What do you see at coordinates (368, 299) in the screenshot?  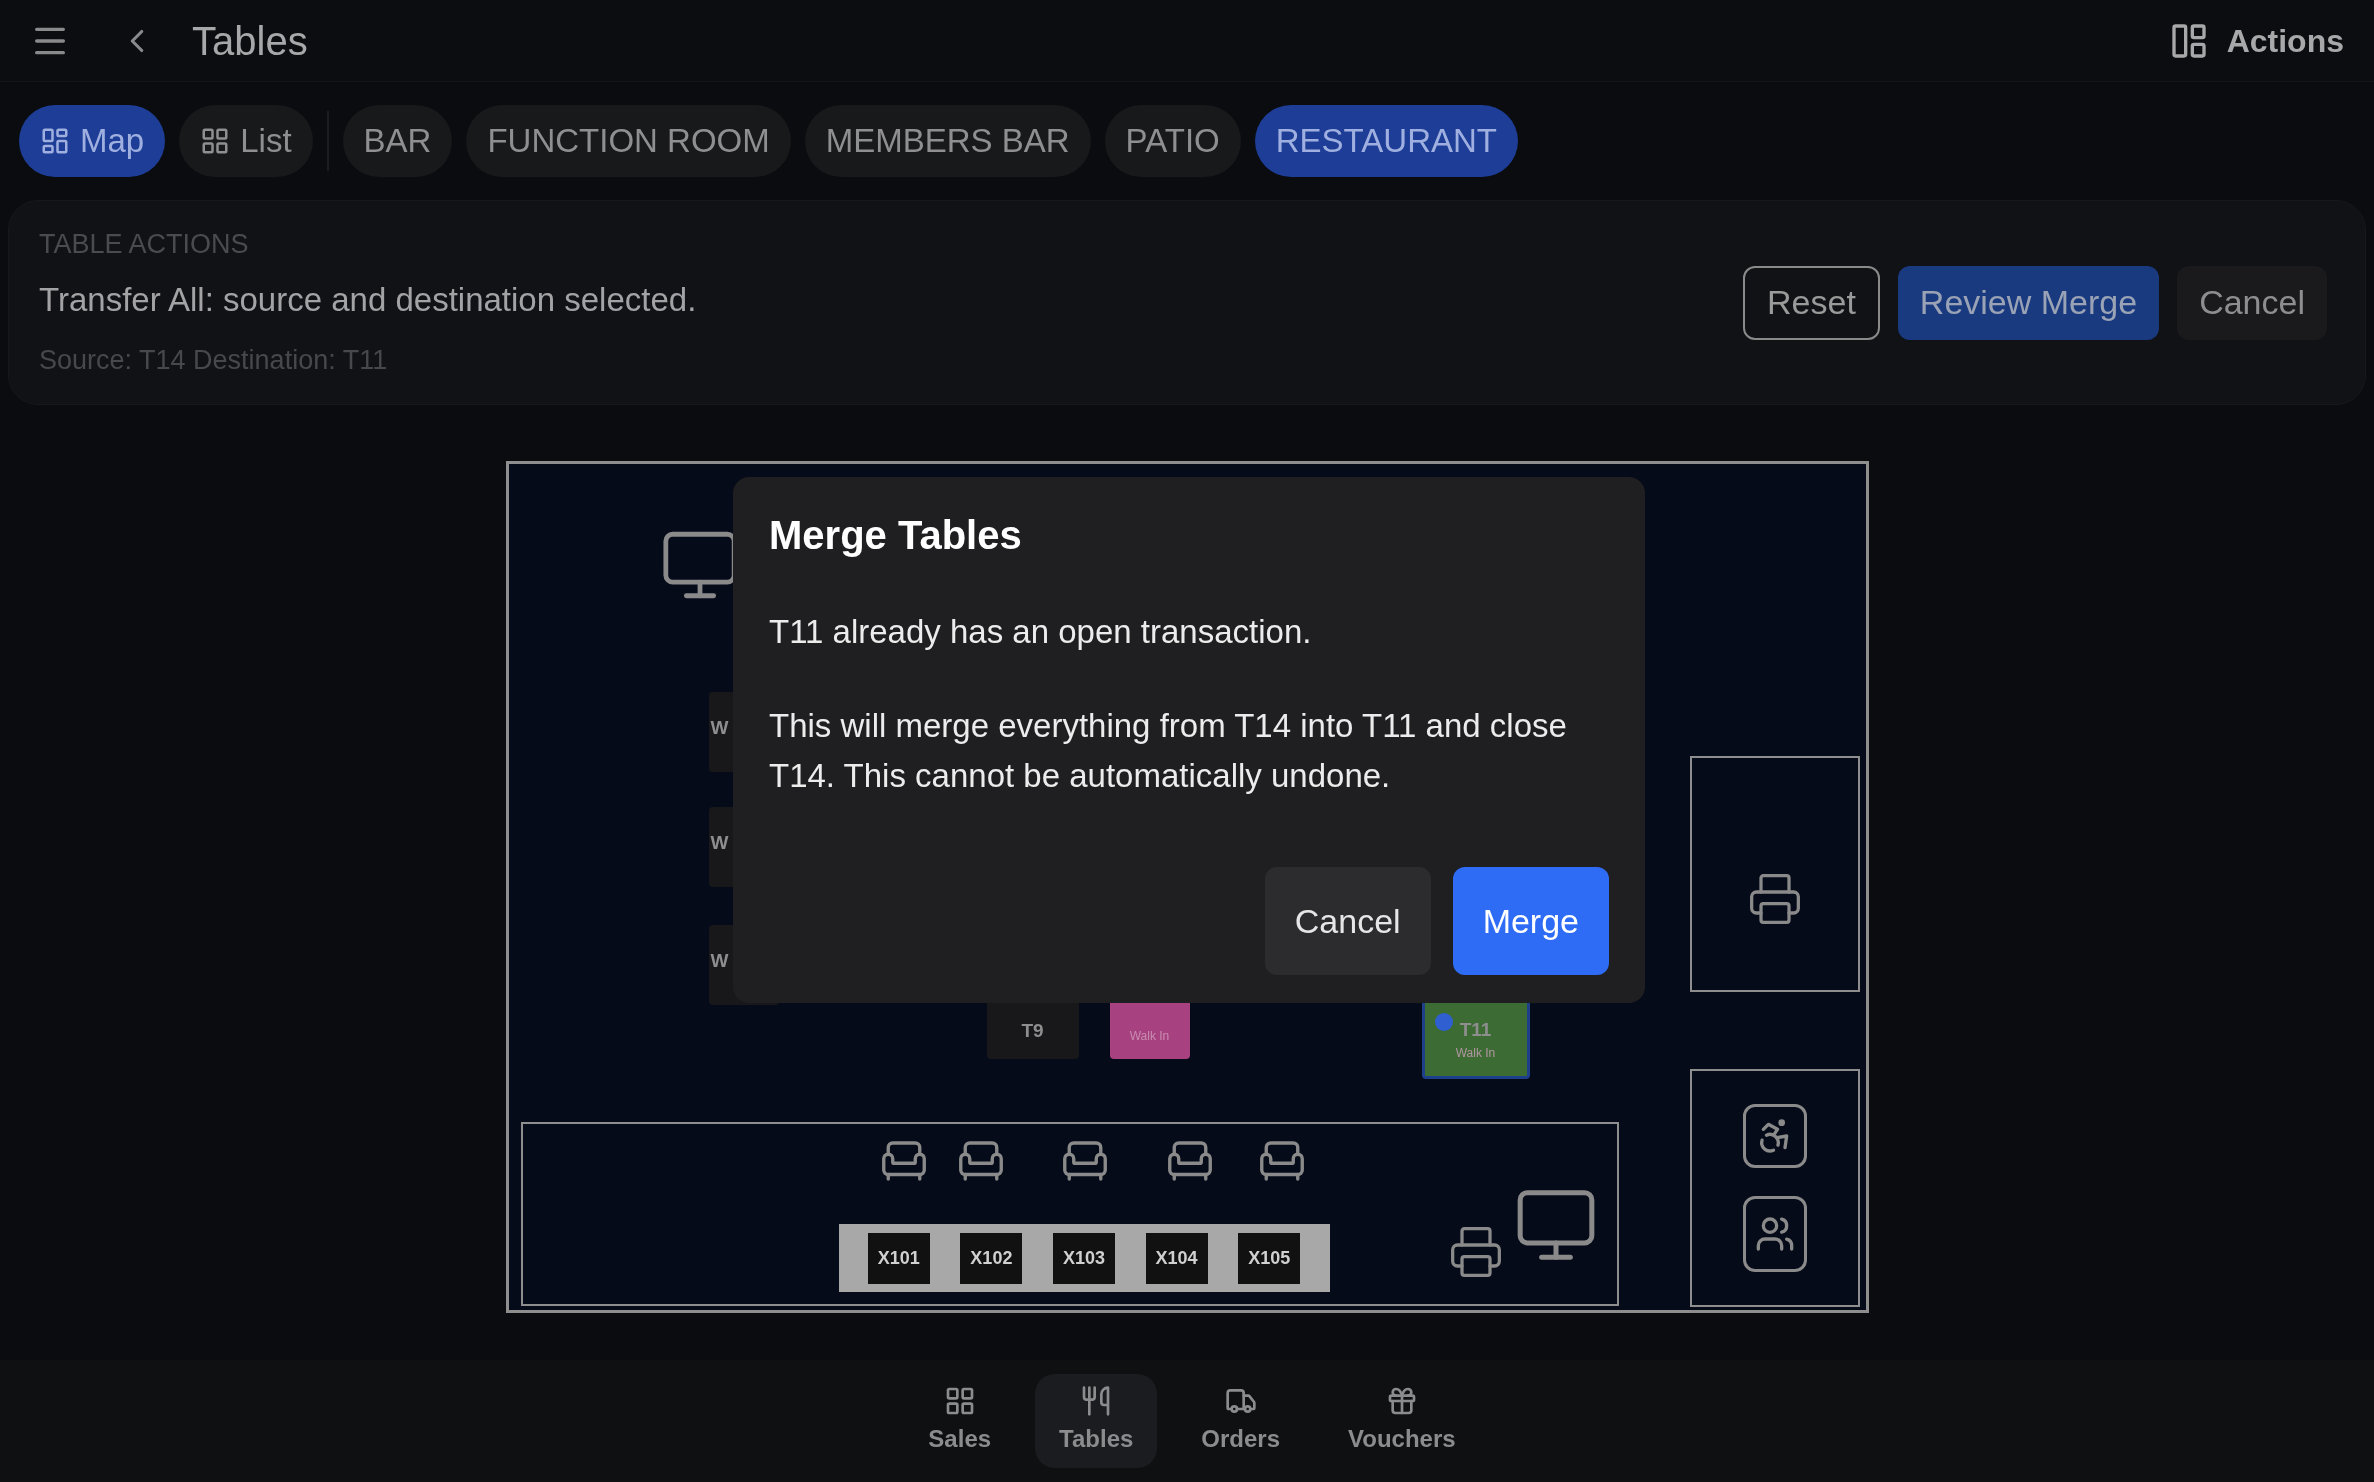 I see `status-message: Transfer All: source and destination selected.` at bounding box center [368, 299].